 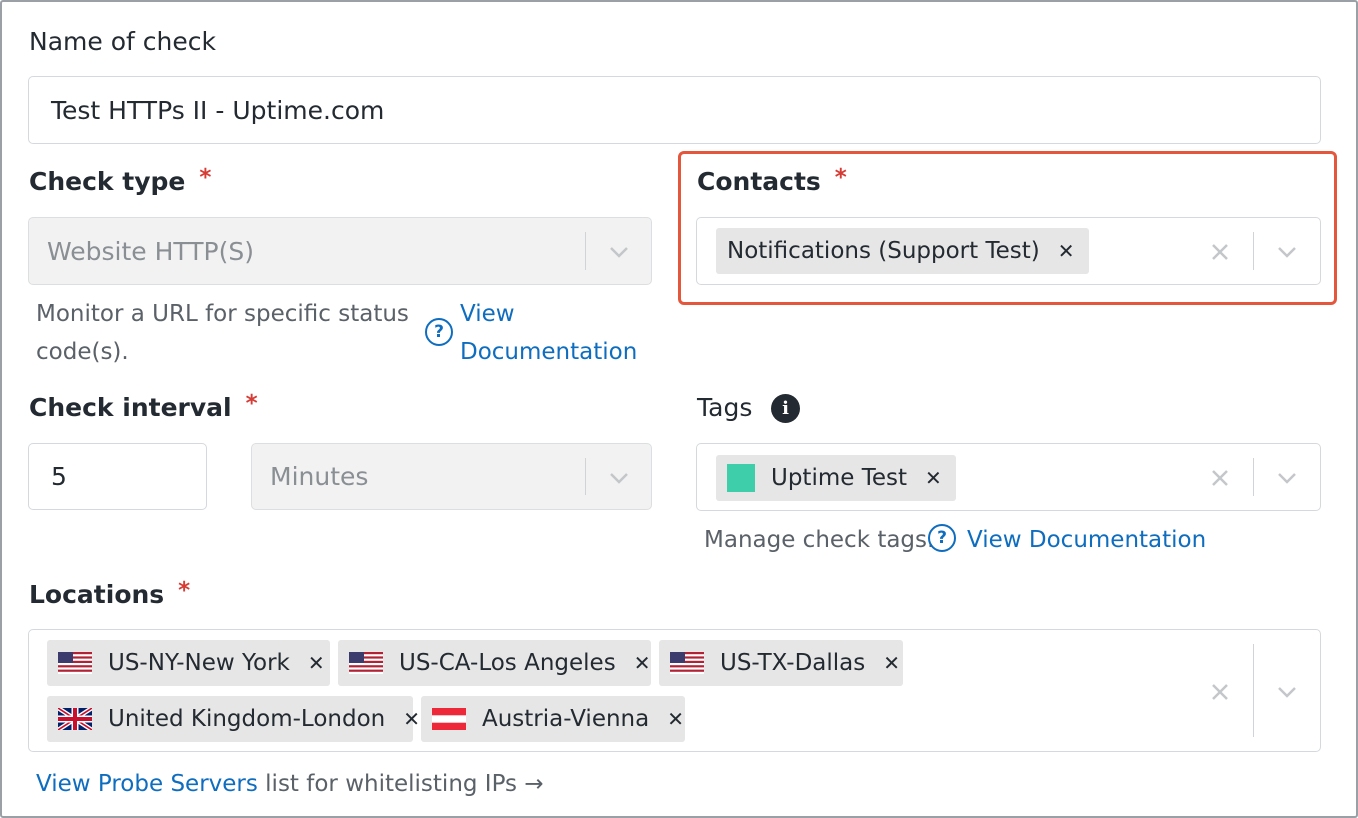 What do you see at coordinates (566, 719) in the screenshot?
I see `location-chip-label: Austria-Vienna` at bounding box center [566, 719].